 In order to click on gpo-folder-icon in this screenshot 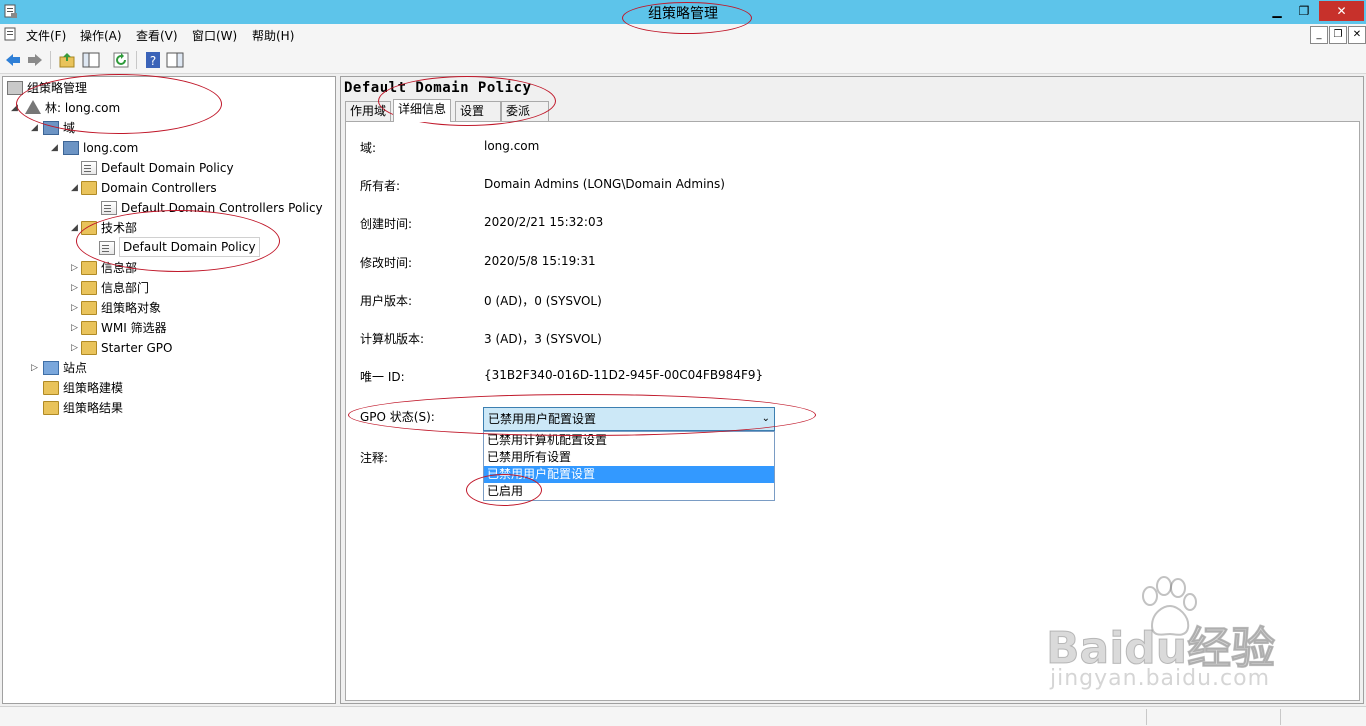, I will do `click(89, 308)`.